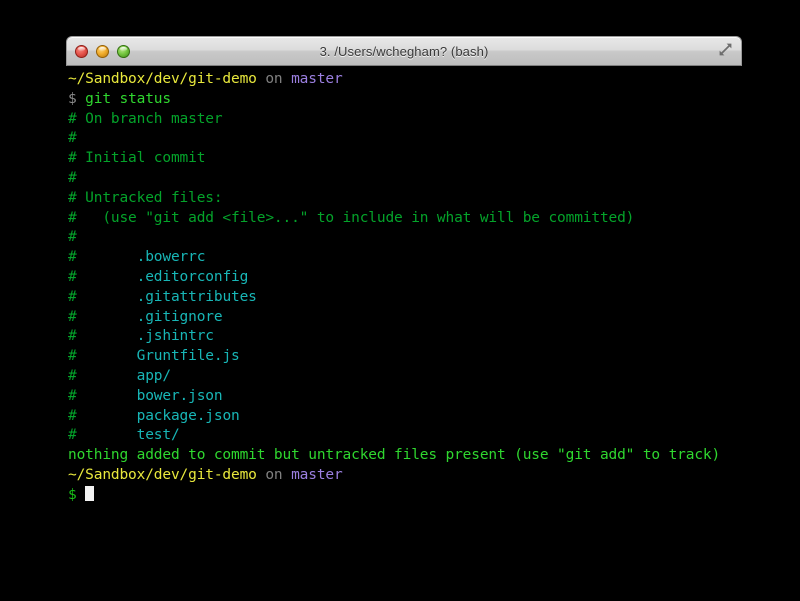 The width and height of the screenshot is (800, 601). I want to click on git-output-line: # On branch master, so click(145, 118).